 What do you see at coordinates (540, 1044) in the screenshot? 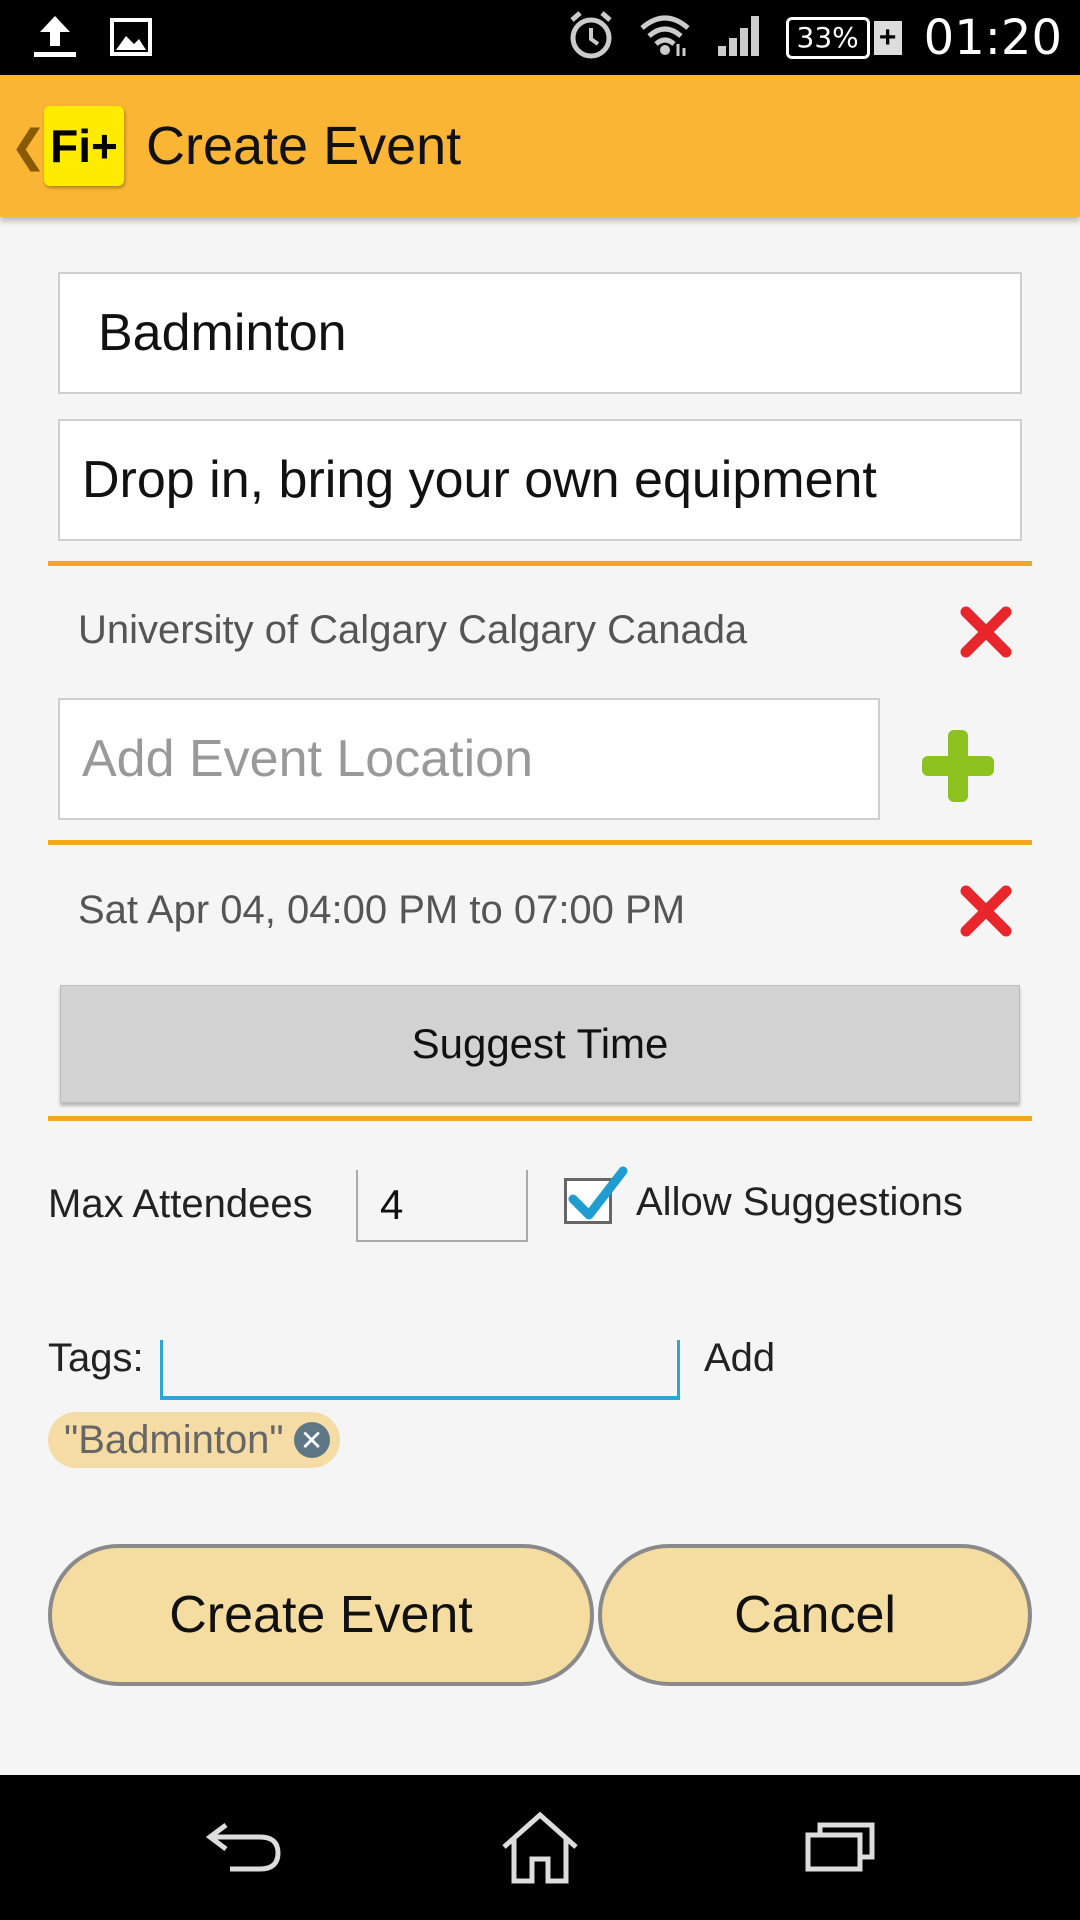
I see `suggest-time-button: Suggest Time` at bounding box center [540, 1044].